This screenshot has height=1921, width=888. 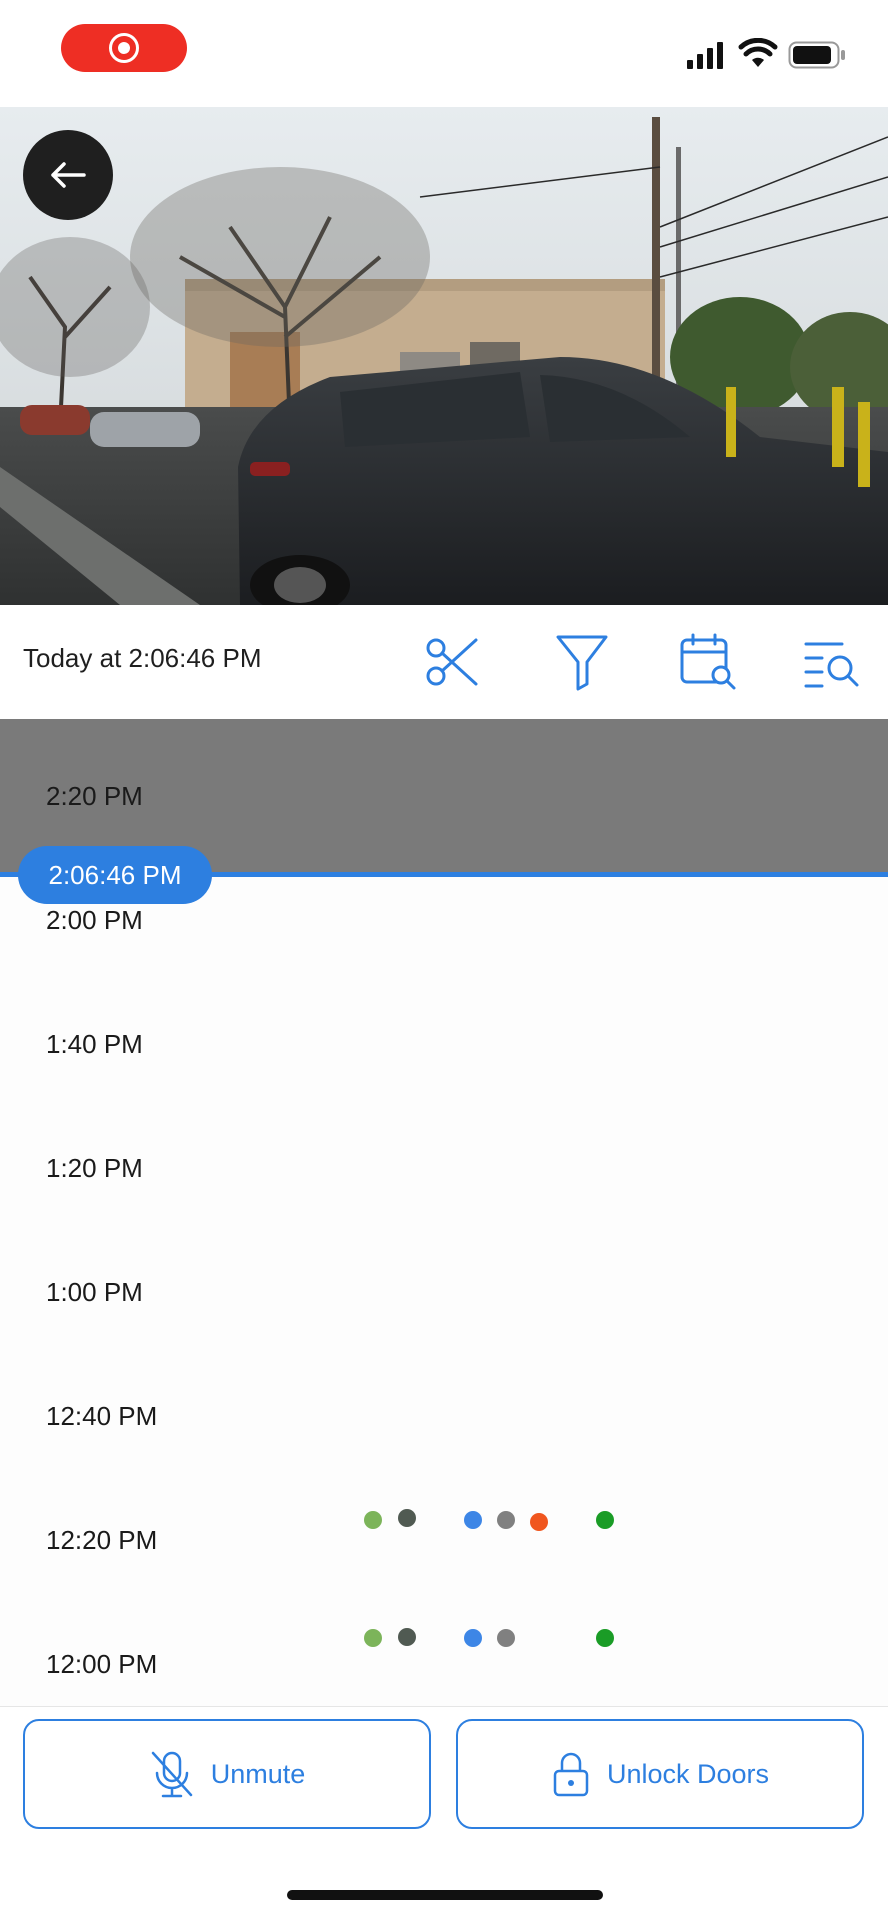 I want to click on battery-icon, so click(x=816, y=55).